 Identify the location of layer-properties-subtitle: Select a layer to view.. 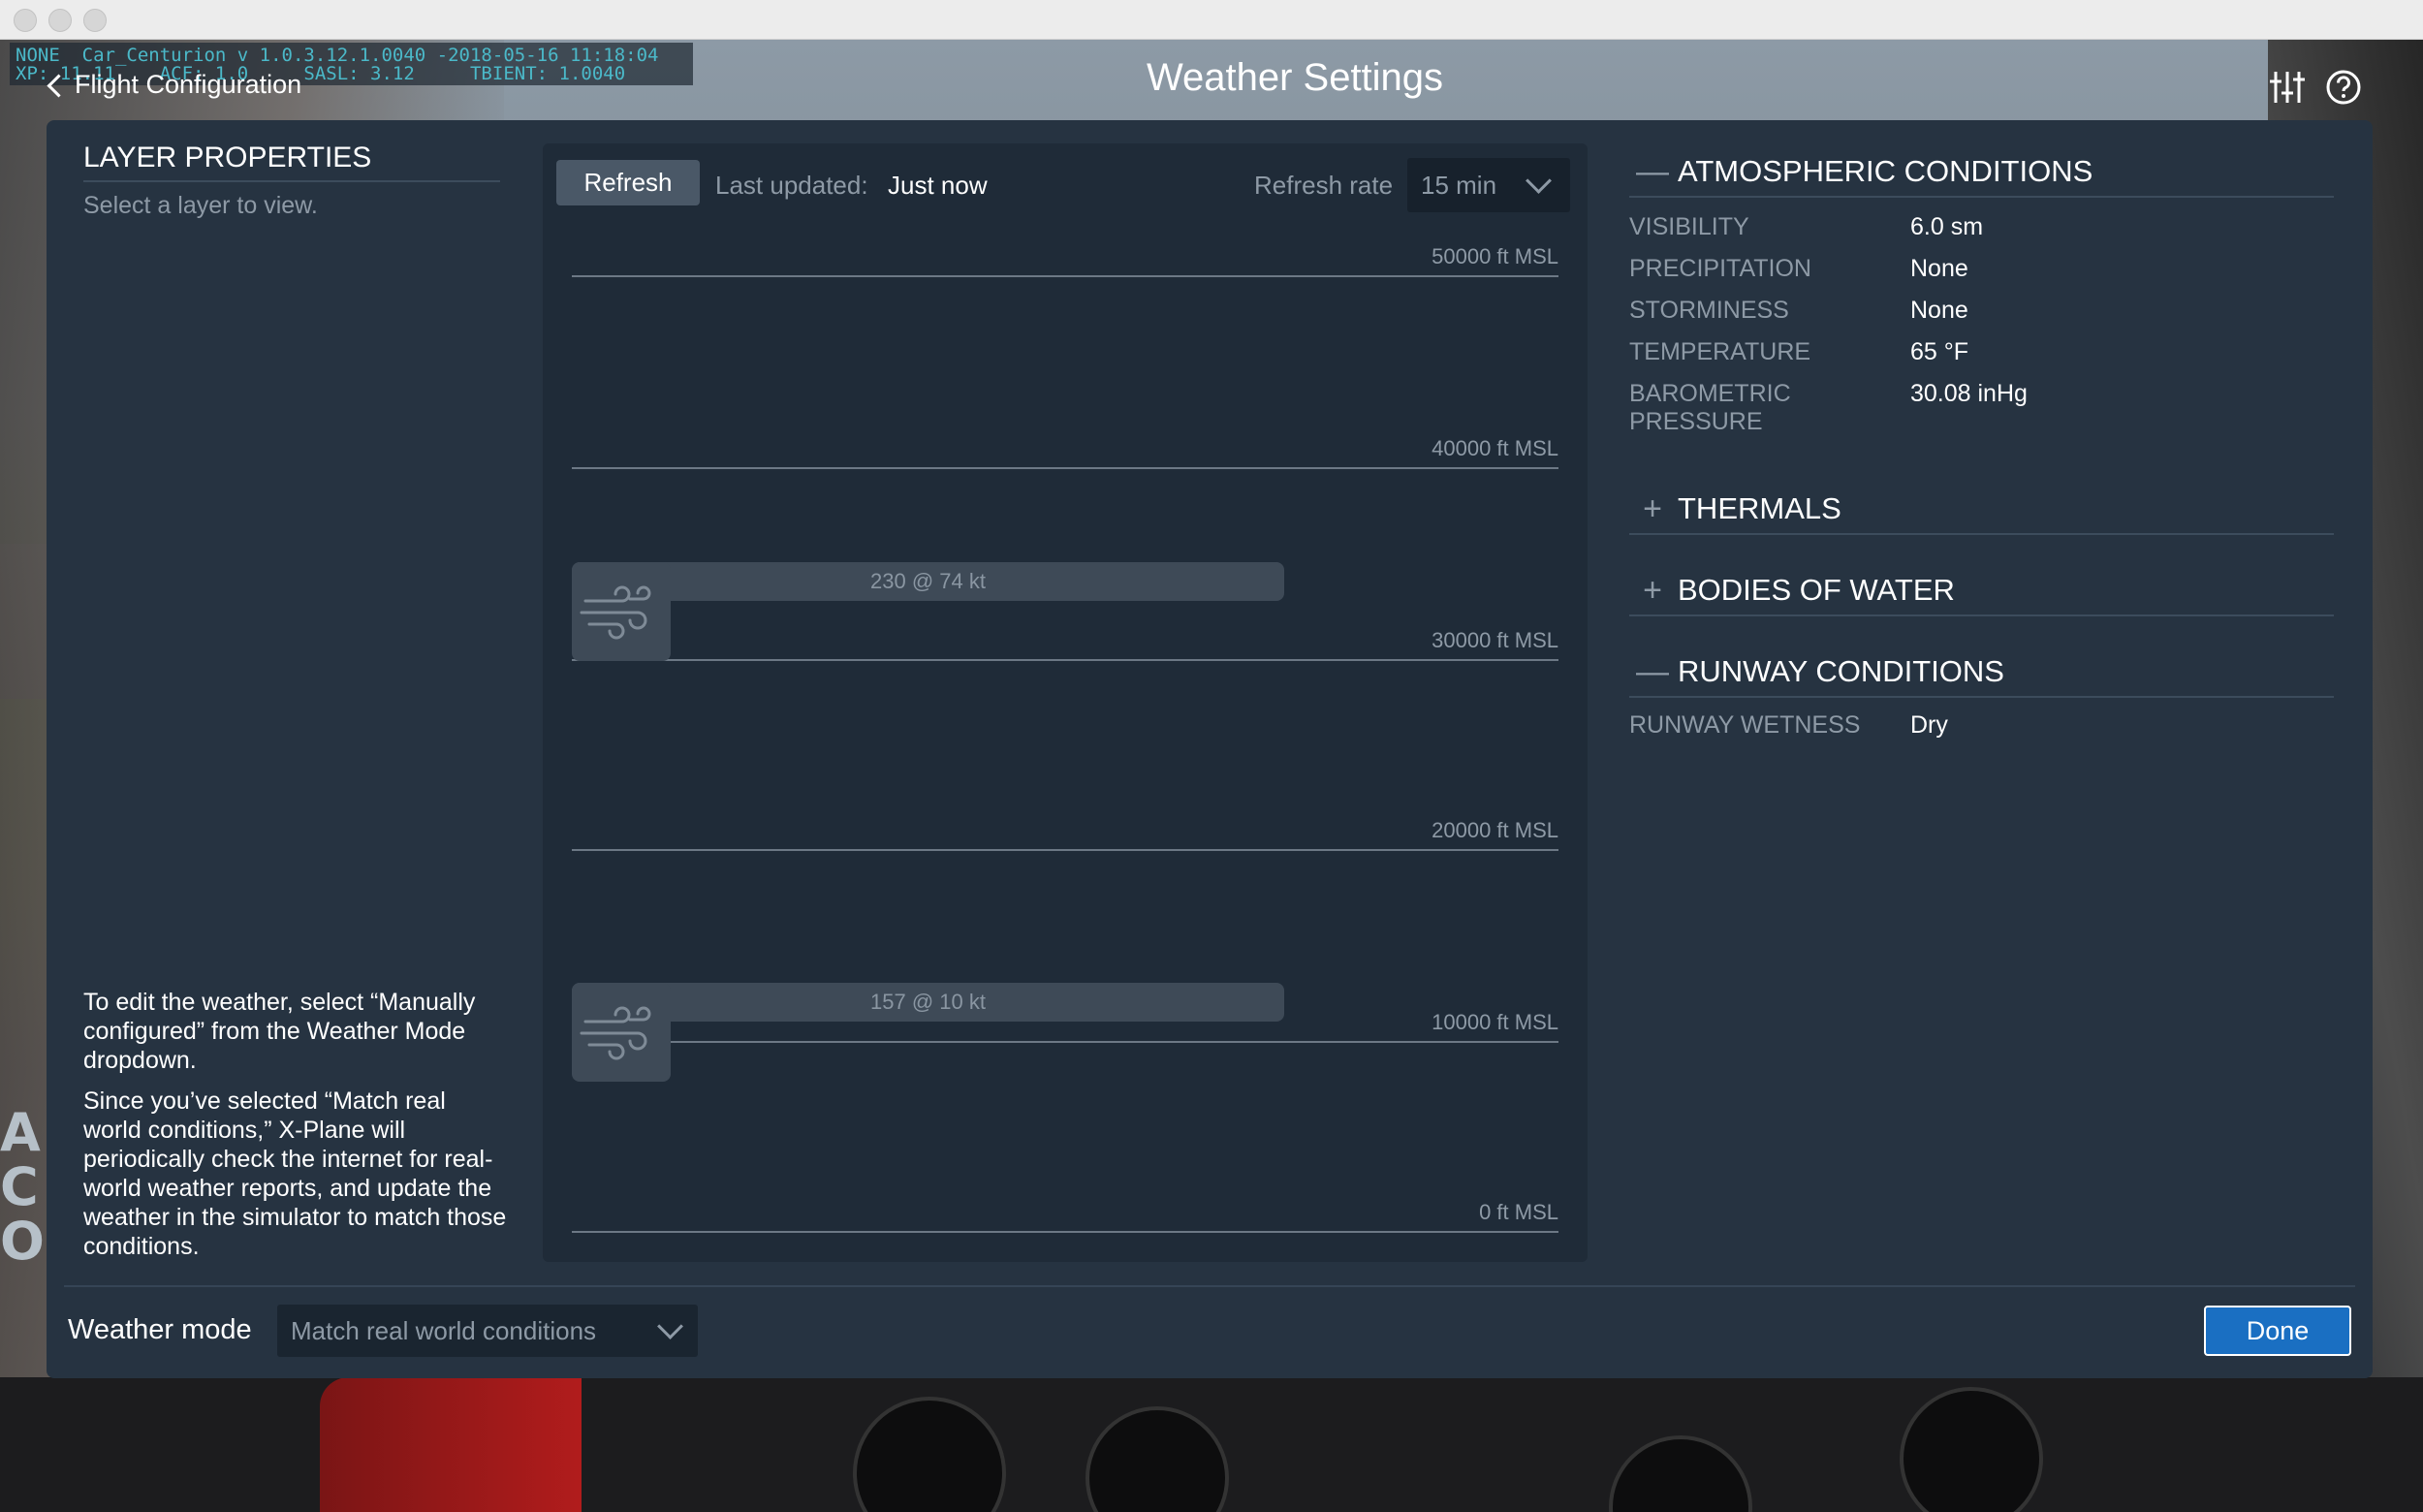
(200, 206).